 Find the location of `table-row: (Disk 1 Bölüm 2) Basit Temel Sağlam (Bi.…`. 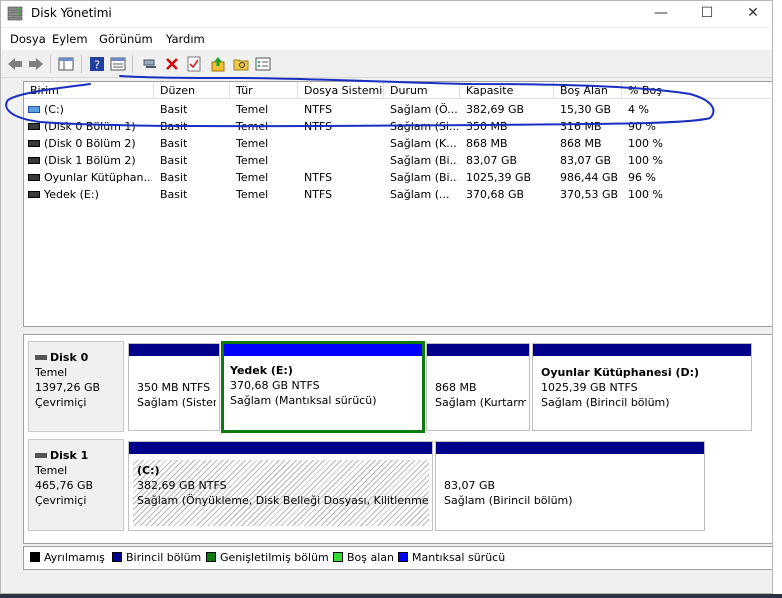

table-row: (Disk 1 Bölüm 2) Basit Temel Sağlam (Bi.… is located at coordinates (398, 160).